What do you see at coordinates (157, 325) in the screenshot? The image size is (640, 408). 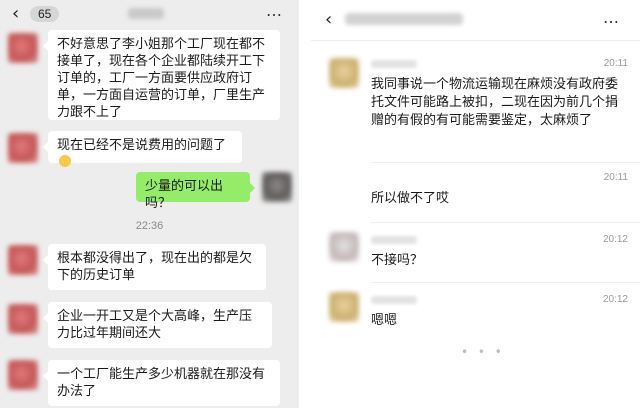 I see `message-bubble-incoming: 企业一开工又是个大高峰，生产压力比过年期间还大` at bounding box center [157, 325].